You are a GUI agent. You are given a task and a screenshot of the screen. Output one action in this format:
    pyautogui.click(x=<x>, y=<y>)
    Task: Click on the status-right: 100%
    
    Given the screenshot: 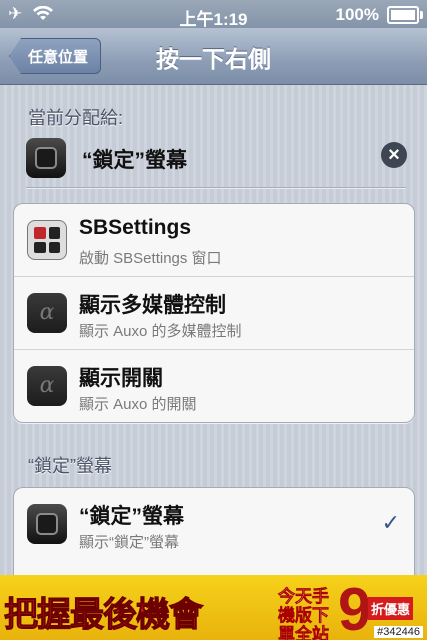 What is the action you would take?
    pyautogui.click(x=379, y=15)
    